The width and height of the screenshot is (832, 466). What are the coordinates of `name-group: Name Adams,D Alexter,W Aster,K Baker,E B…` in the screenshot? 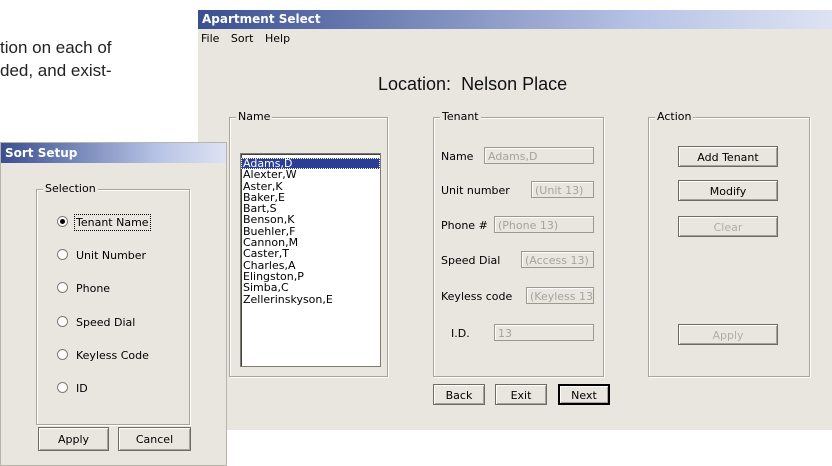 It's located at (308, 243).